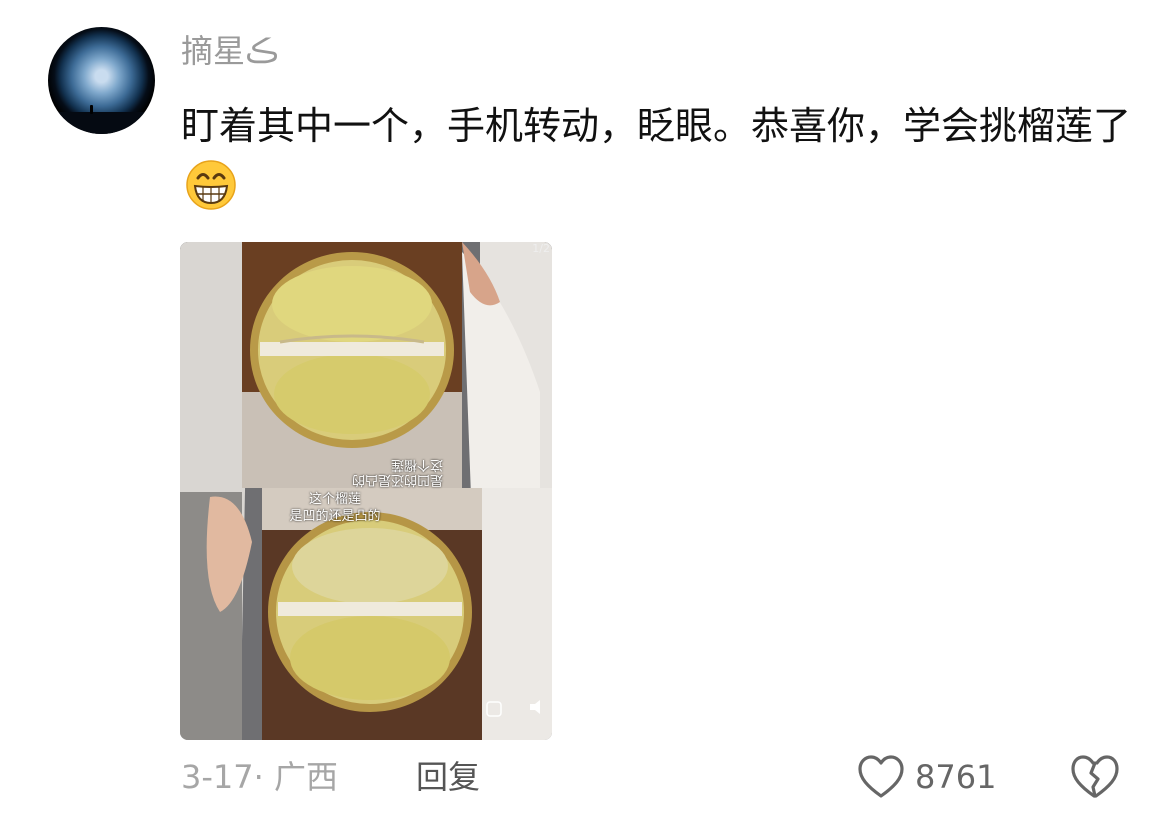  What do you see at coordinates (230, 51) in the screenshot?
I see `username: 摘星ڪ` at bounding box center [230, 51].